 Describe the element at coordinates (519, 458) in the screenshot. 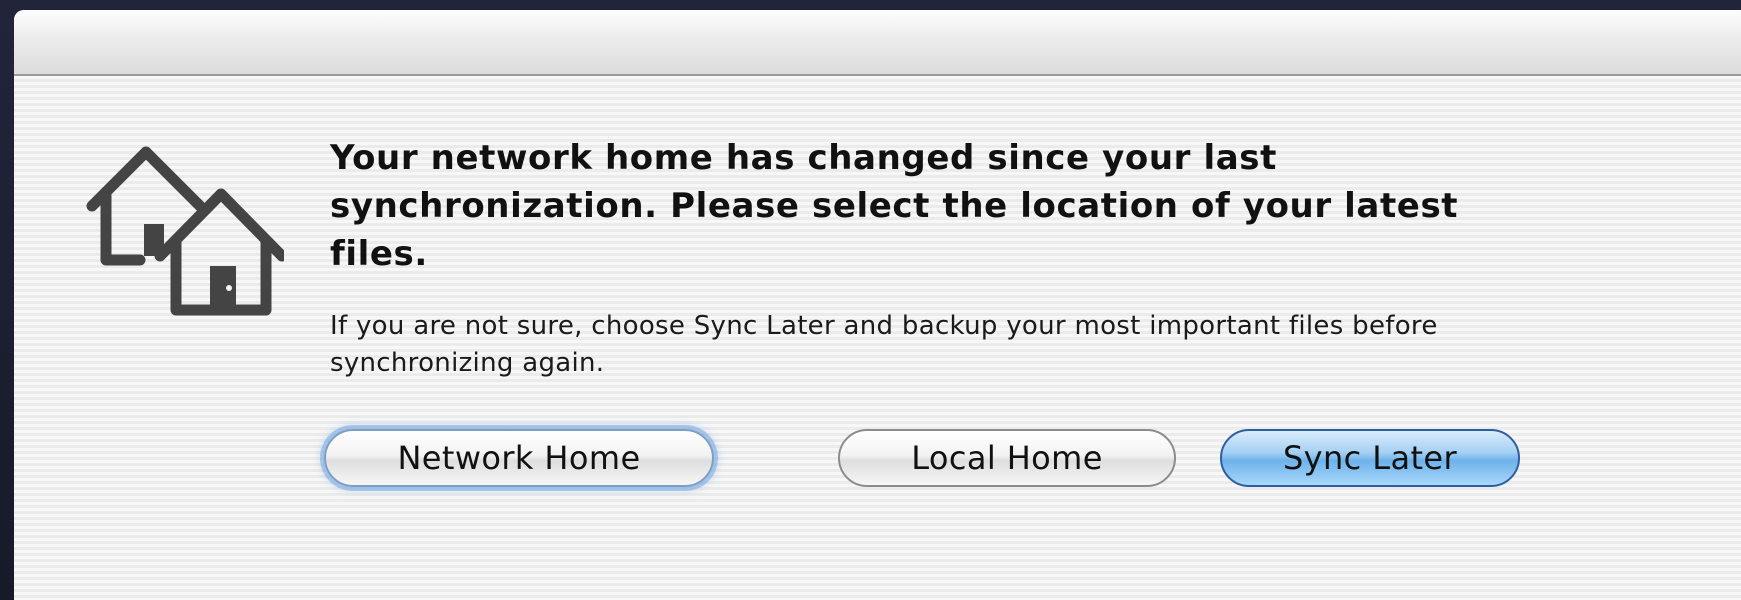

I see `network-home-button: Network Home` at that location.